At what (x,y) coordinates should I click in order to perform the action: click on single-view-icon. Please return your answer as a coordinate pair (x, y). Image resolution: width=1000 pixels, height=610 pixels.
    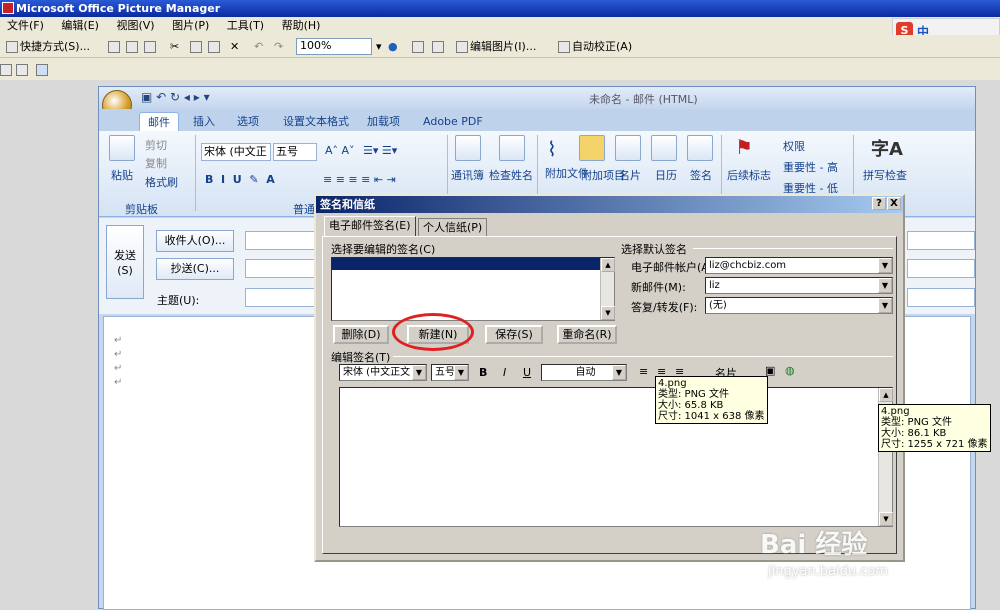
    Looking at the image, I should click on (43, 69).